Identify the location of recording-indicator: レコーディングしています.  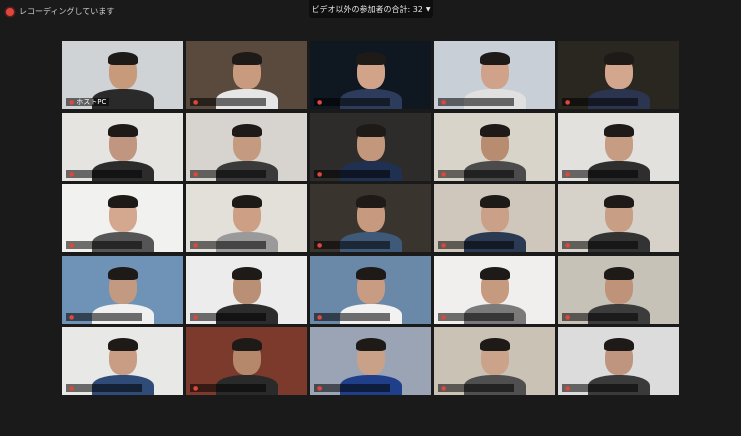
(60, 11).